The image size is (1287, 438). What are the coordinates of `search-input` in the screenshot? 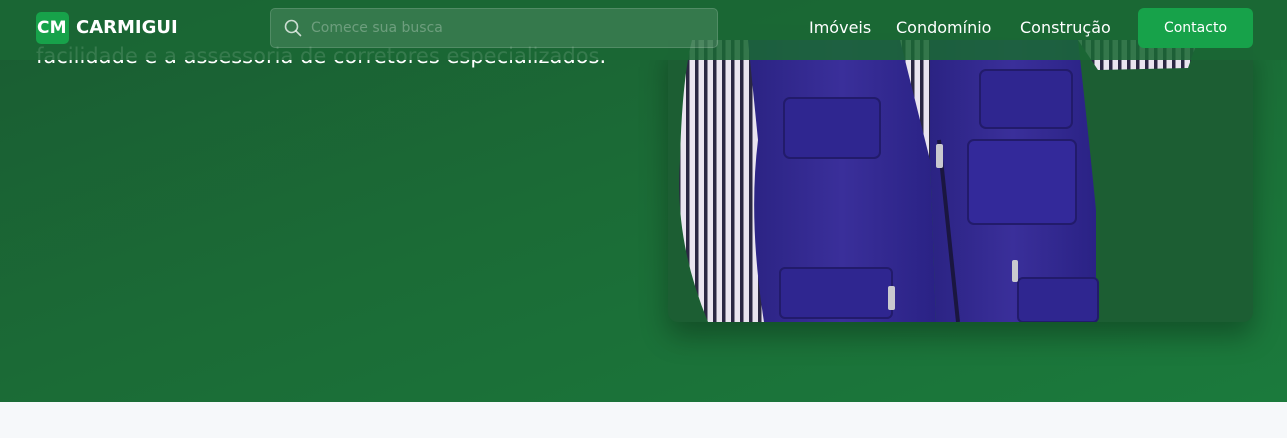 It's located at (511, 28).